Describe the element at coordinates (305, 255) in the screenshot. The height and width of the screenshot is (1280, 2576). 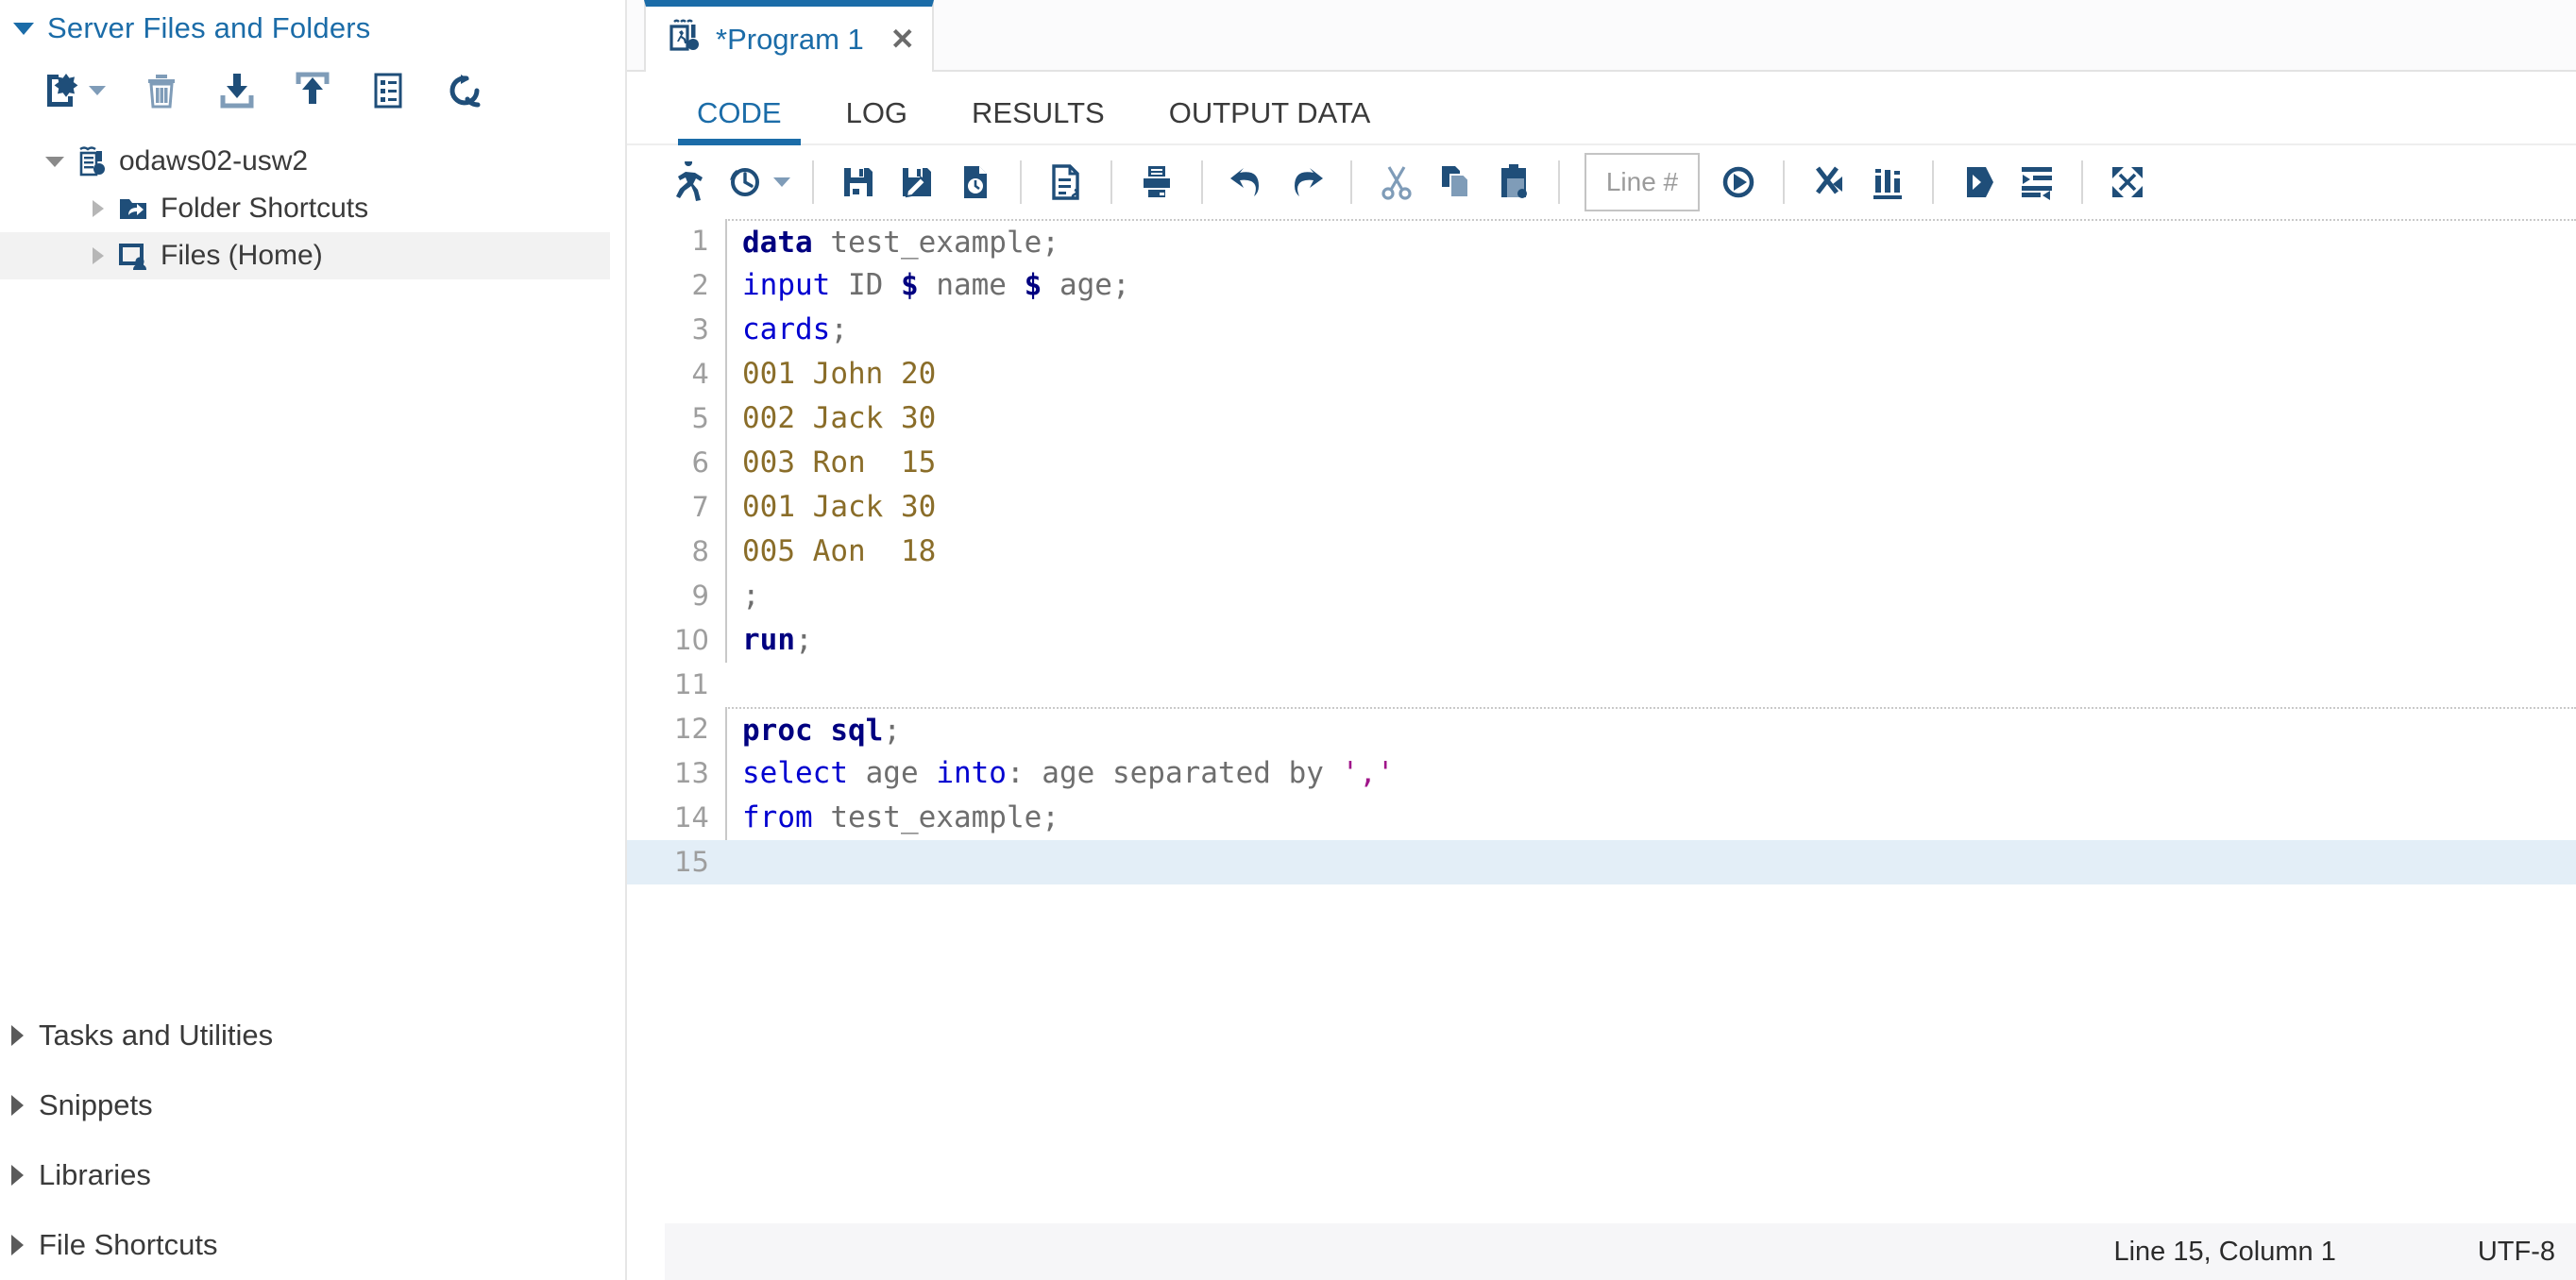
I see `tree-item-files-home: Files (Home)` at that location.